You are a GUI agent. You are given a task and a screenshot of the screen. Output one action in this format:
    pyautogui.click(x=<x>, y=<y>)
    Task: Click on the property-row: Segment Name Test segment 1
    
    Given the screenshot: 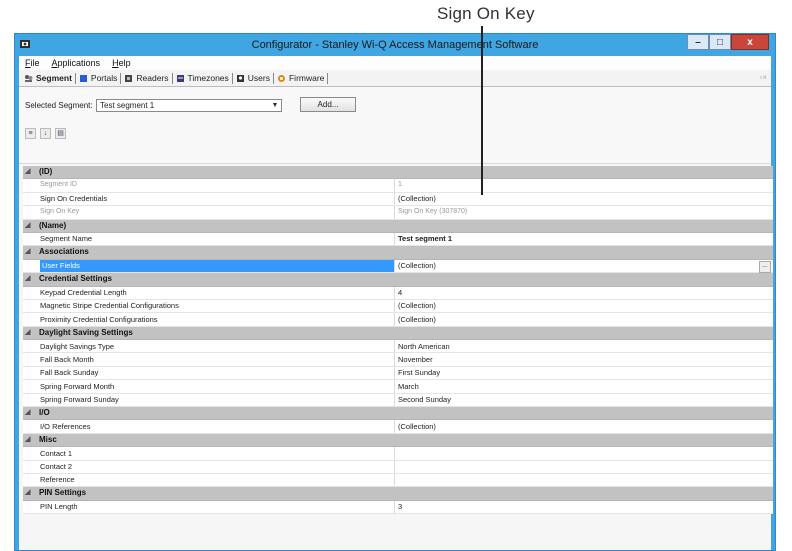 What is the action you would take?
    pyautogui.click(x=398, y=239)
    